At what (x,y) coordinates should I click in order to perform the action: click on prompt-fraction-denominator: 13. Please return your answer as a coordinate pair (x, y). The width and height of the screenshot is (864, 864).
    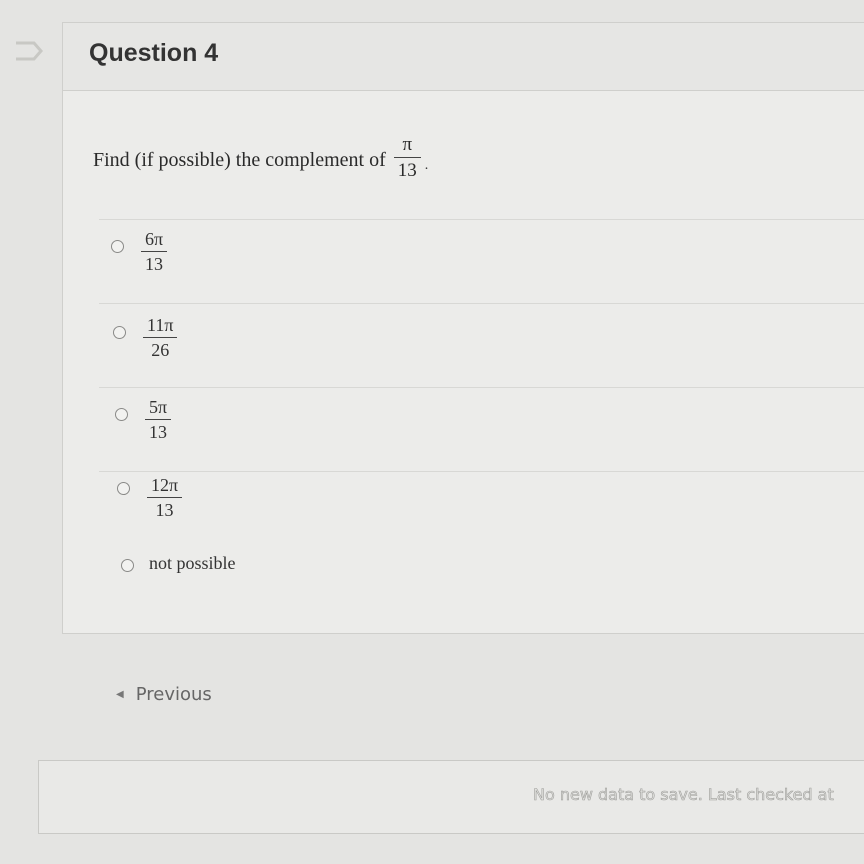
    Looking at the image, I should click on (407, 170).